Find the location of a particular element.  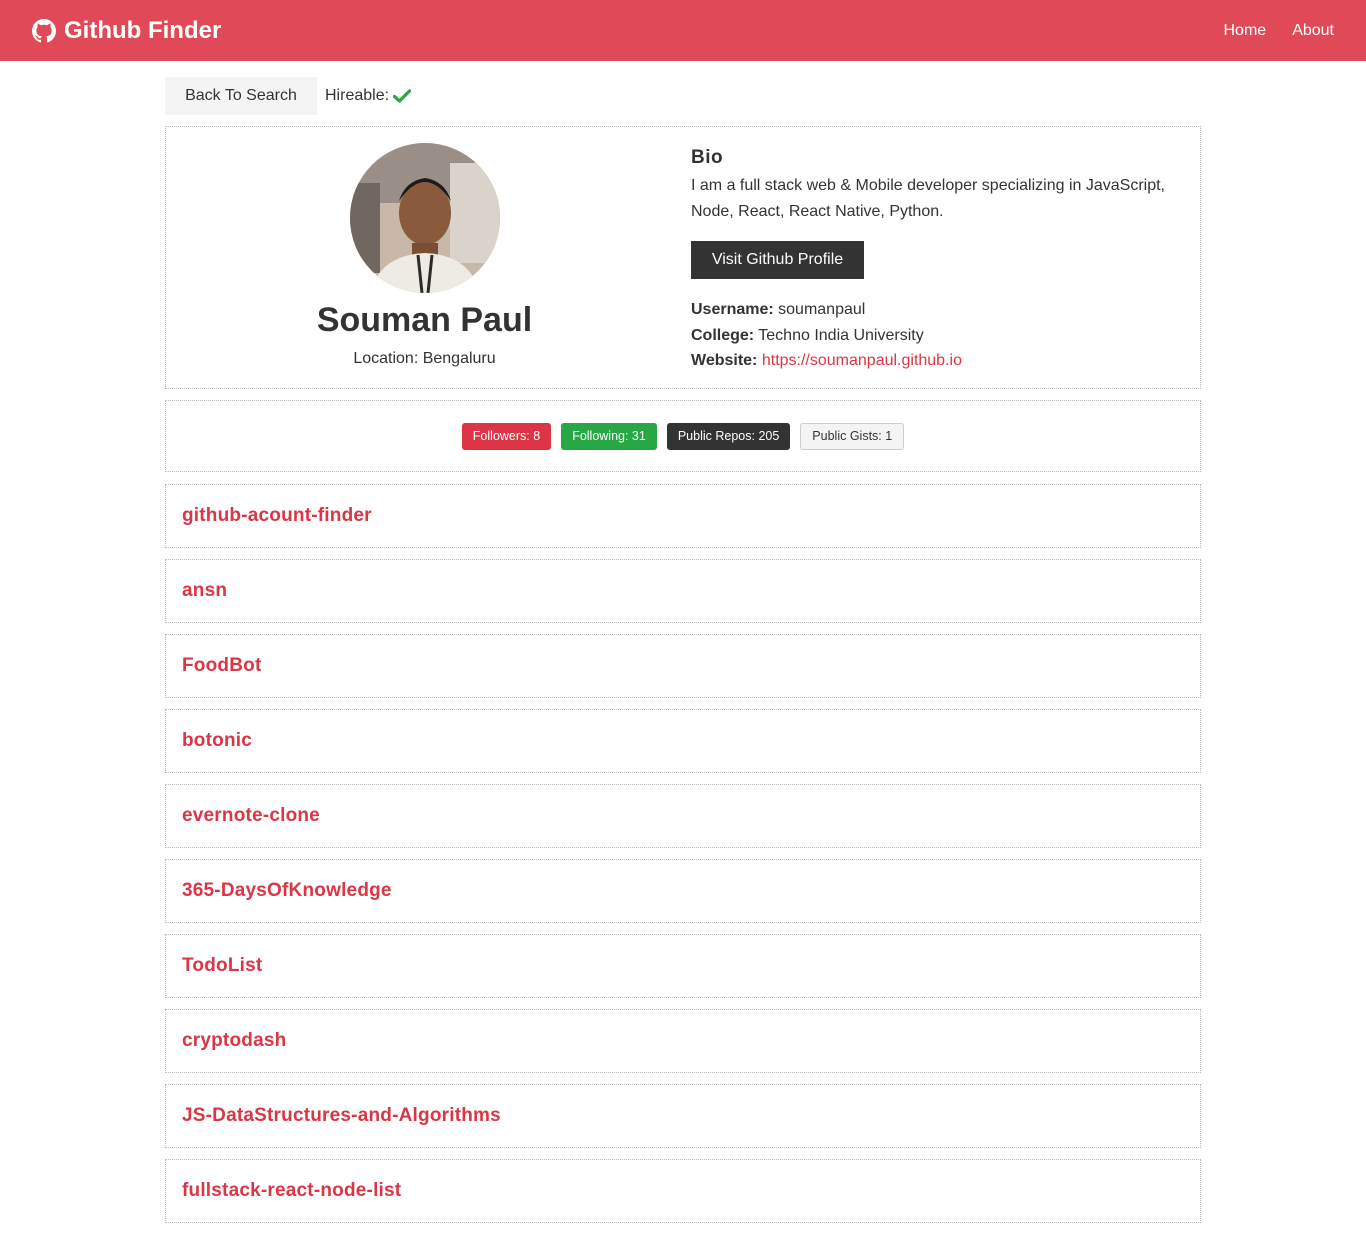

repo-item: evernote-clone is located at coordinates (683, 816).